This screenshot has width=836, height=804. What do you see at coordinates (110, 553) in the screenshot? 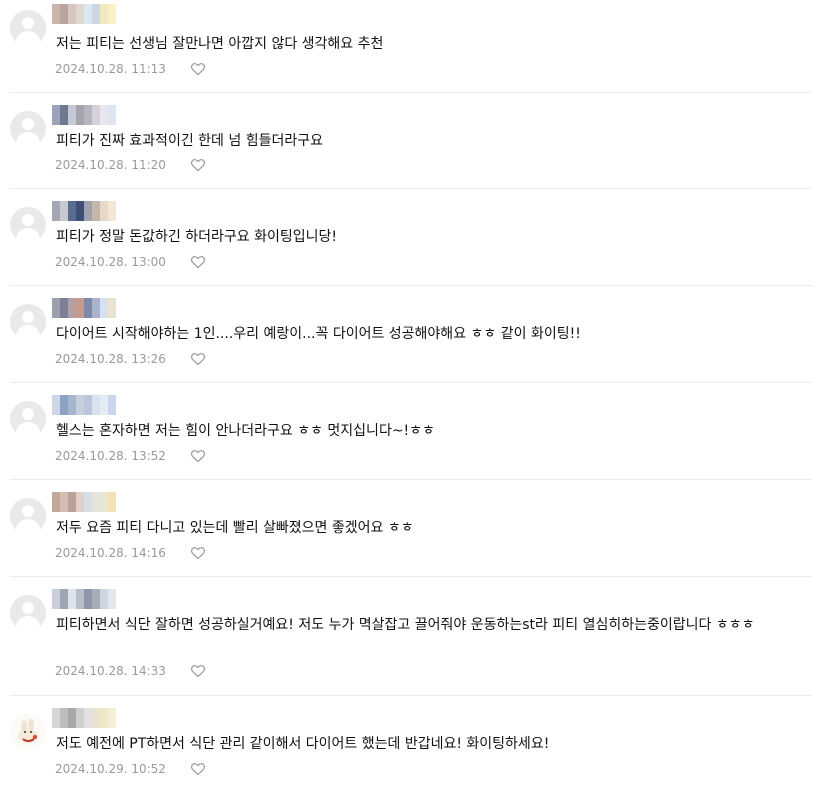
I see `comment-date: 2024.10.28. 14:16` at bounding box center [110, 553].